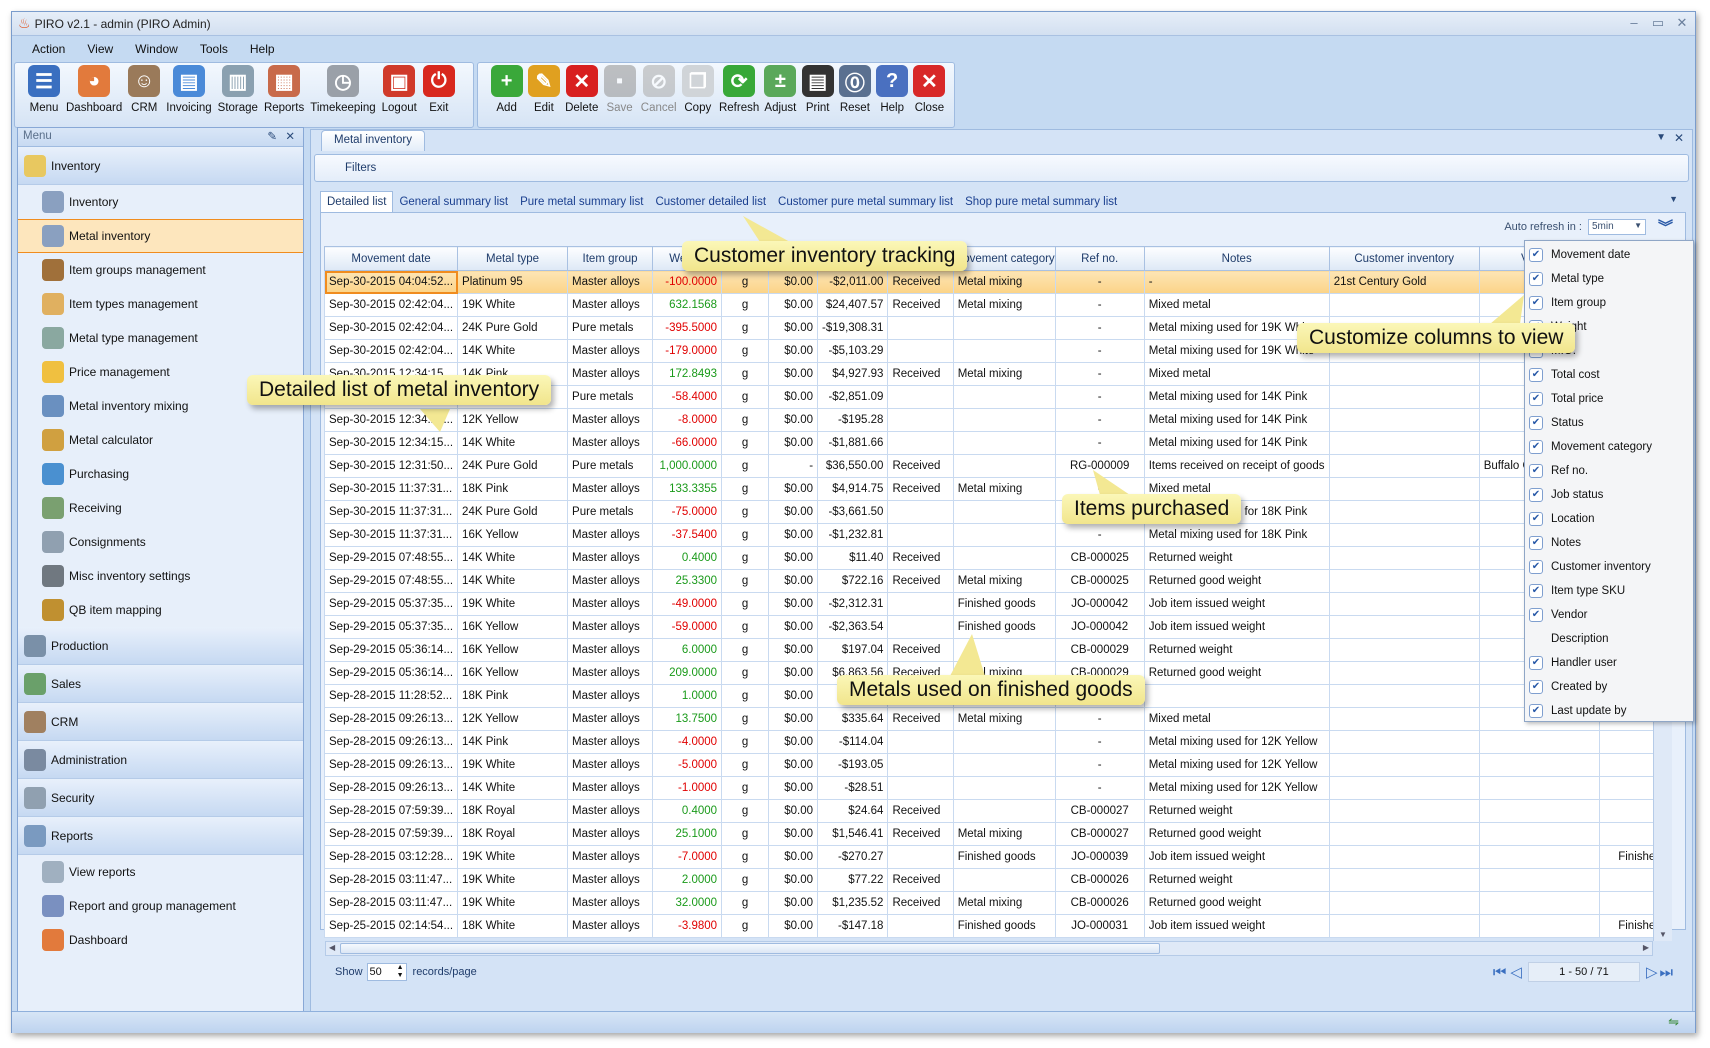  What do you see at coordinates (435, 420) in the screenshot?
I see `callout-pointer-detailed` at bounding box center [435, 420].